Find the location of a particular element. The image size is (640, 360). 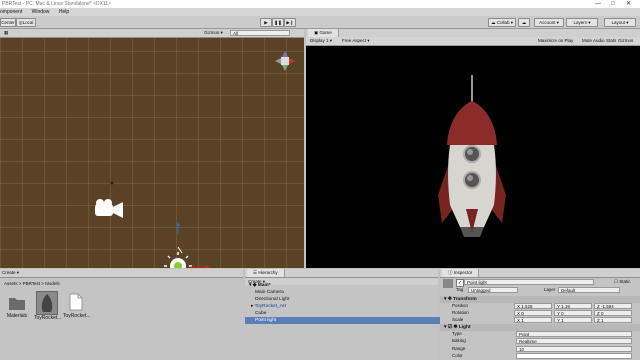

light-icon: ✹ is located at coordinates (455, 327).